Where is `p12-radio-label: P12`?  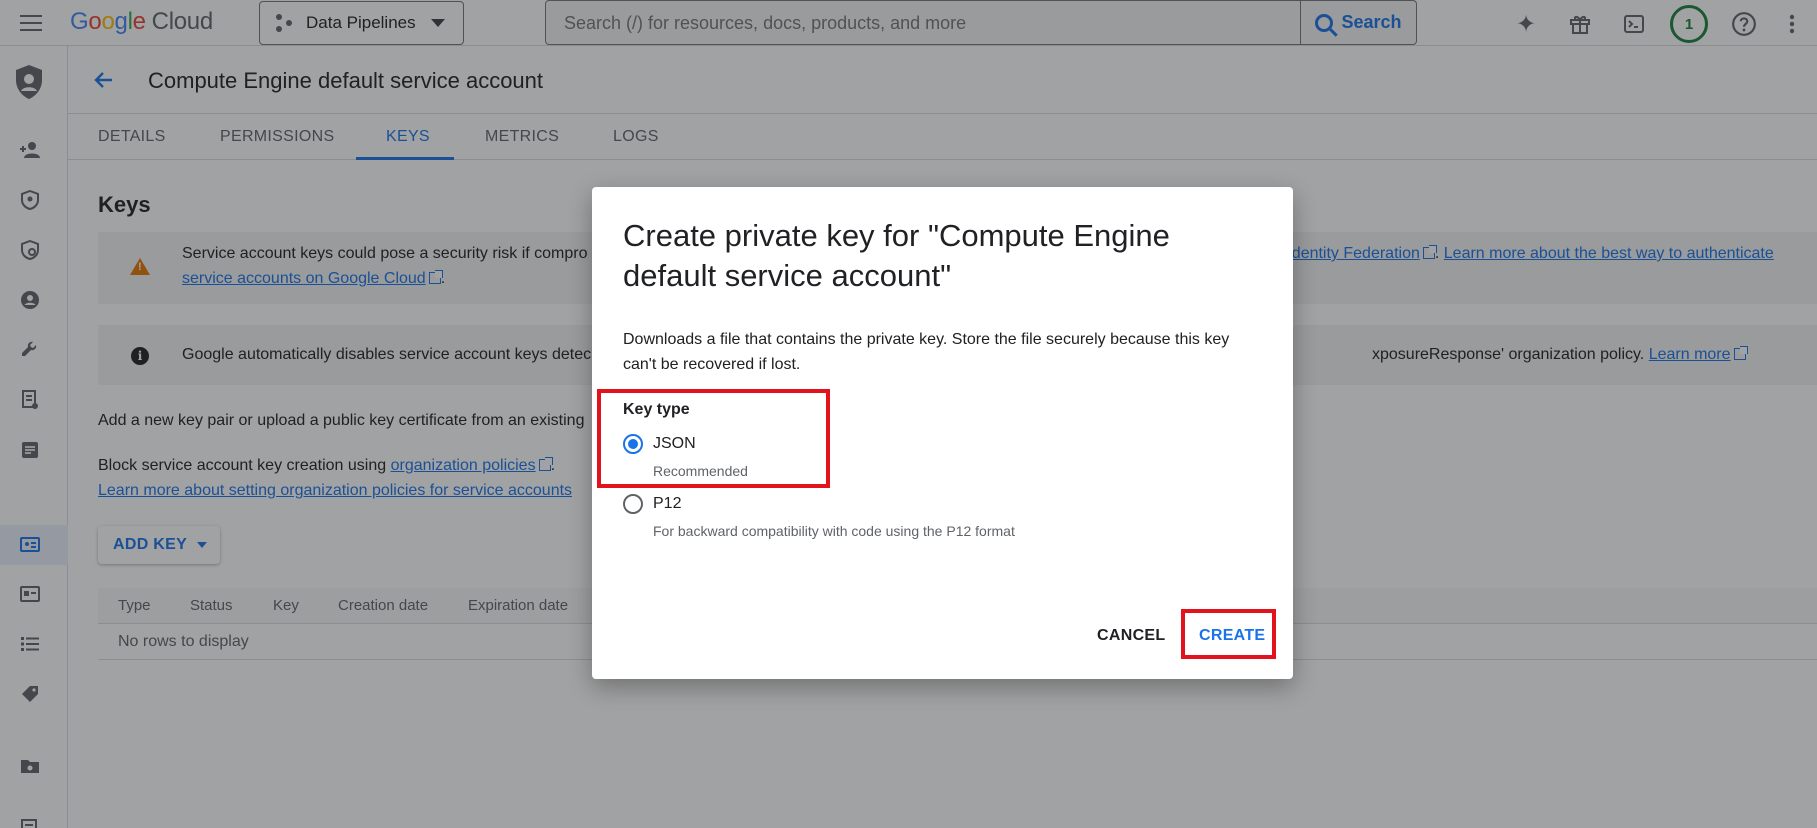
p12-radio-label: P12 is located at coordinates (667, 504).